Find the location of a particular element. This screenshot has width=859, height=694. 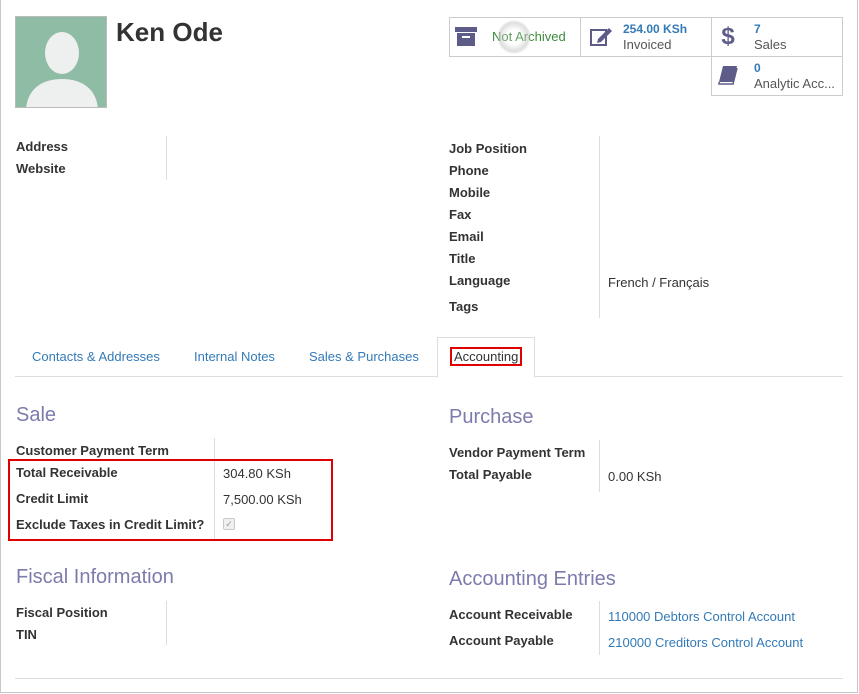

click-ripple is located at coordinates (514, 37).